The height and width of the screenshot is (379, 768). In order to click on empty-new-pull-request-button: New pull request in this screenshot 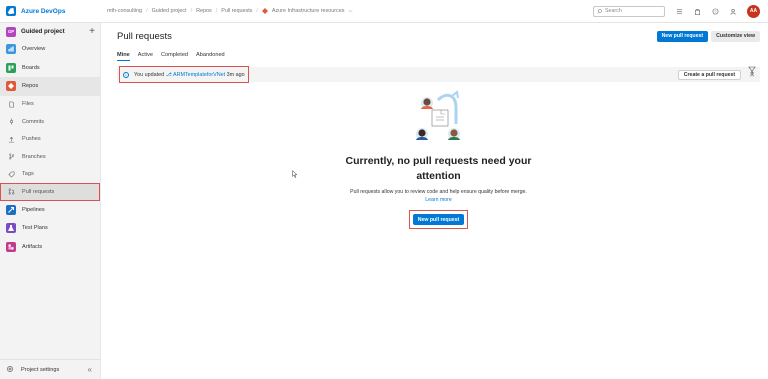, I will do `click(438, 219)`.